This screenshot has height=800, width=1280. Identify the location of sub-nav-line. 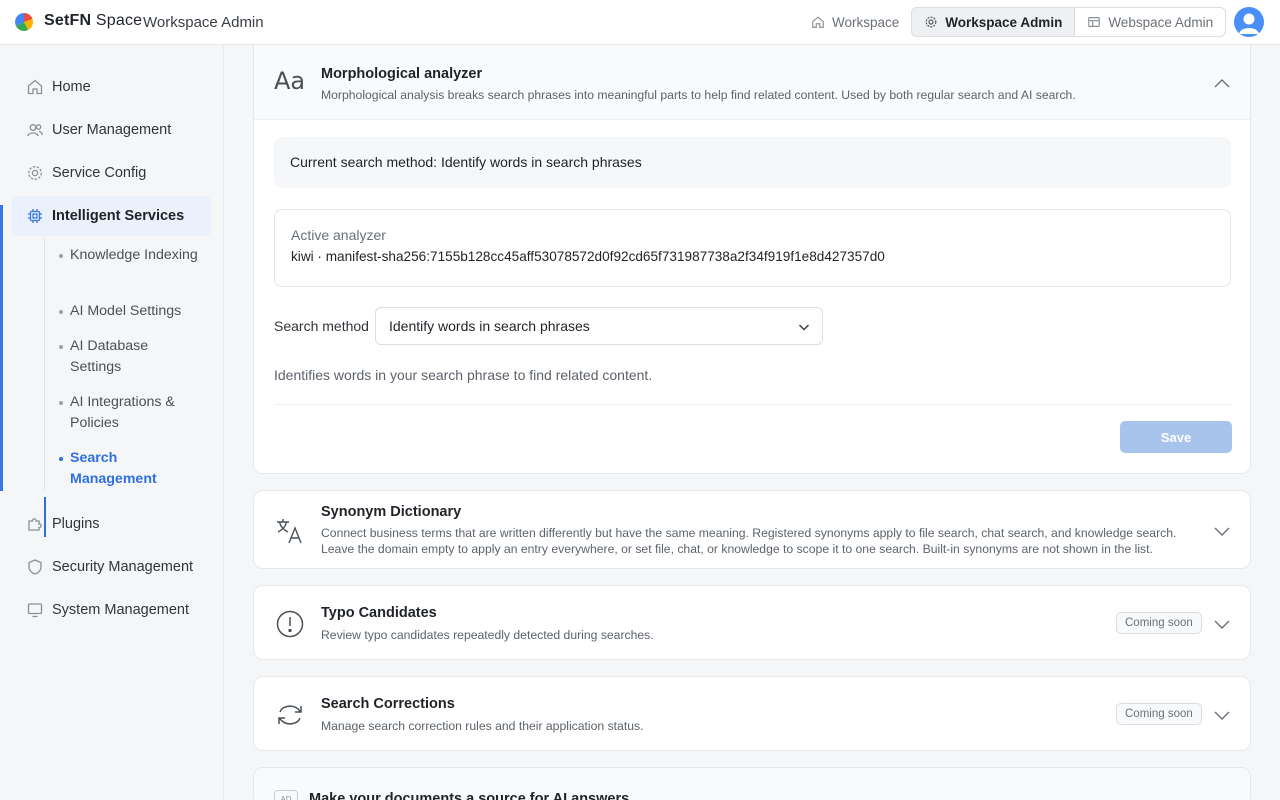
(44, 363).